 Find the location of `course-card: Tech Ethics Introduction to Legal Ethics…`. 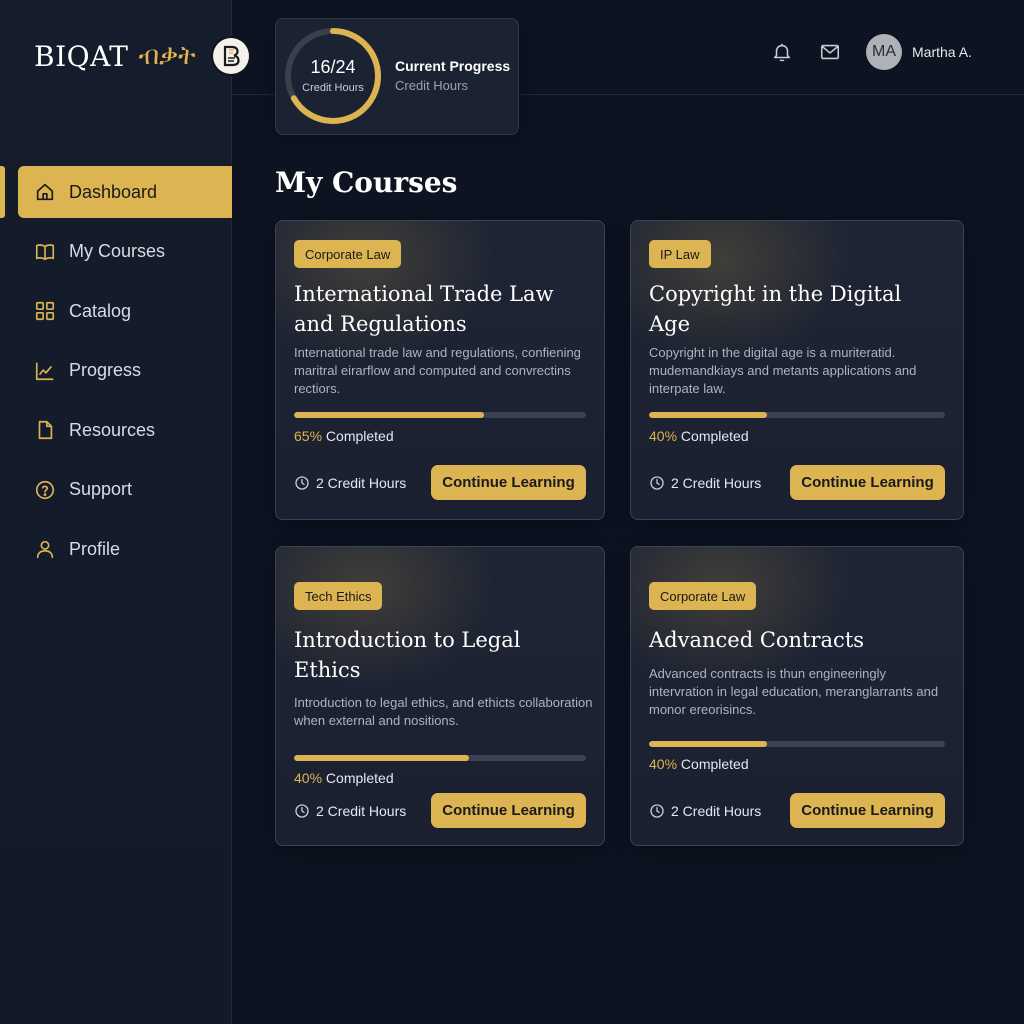

course-card: Tech Ethics Introduction to Legal Ethics… is located at coordinates (440, 696).